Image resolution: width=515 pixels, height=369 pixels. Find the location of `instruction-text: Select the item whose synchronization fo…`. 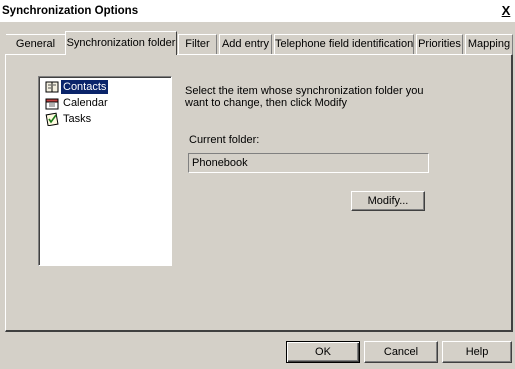

instruction-text: Select the item whose synchronization fo… is located at coordinates (304, 97).